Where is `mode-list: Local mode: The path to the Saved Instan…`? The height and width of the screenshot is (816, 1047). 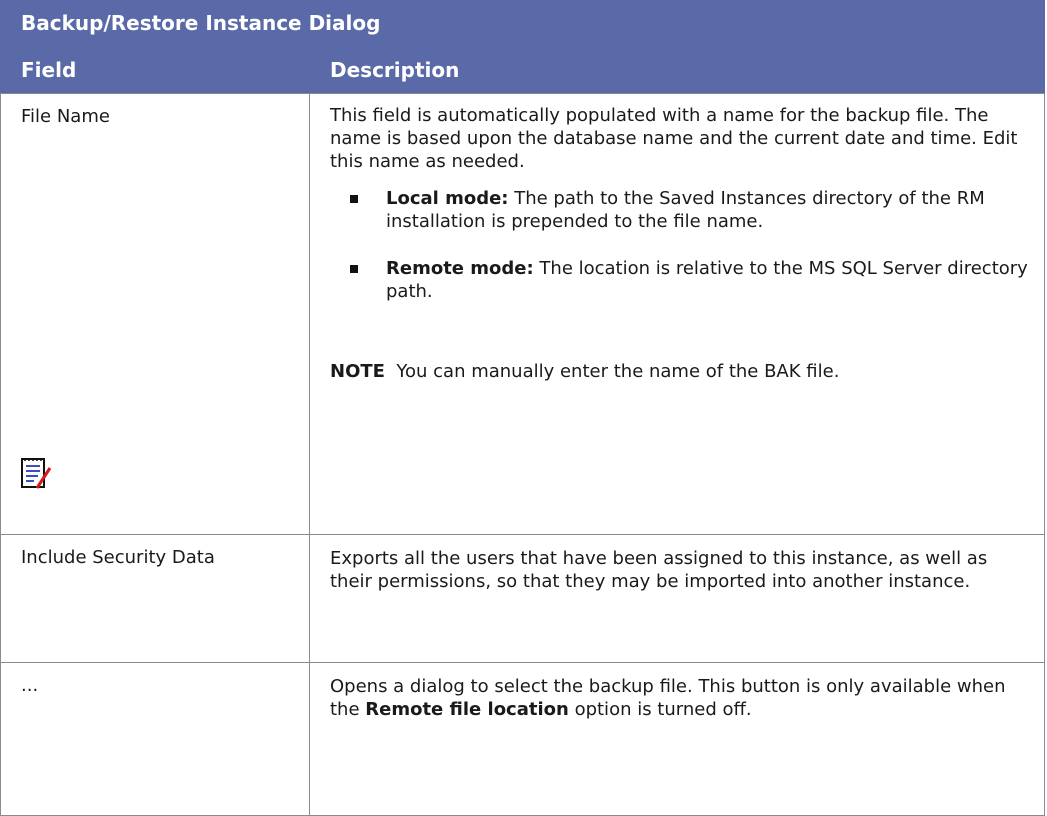 mode-list: Local mode: The path to the Saved Instan… is located at coordinates (680, 245).